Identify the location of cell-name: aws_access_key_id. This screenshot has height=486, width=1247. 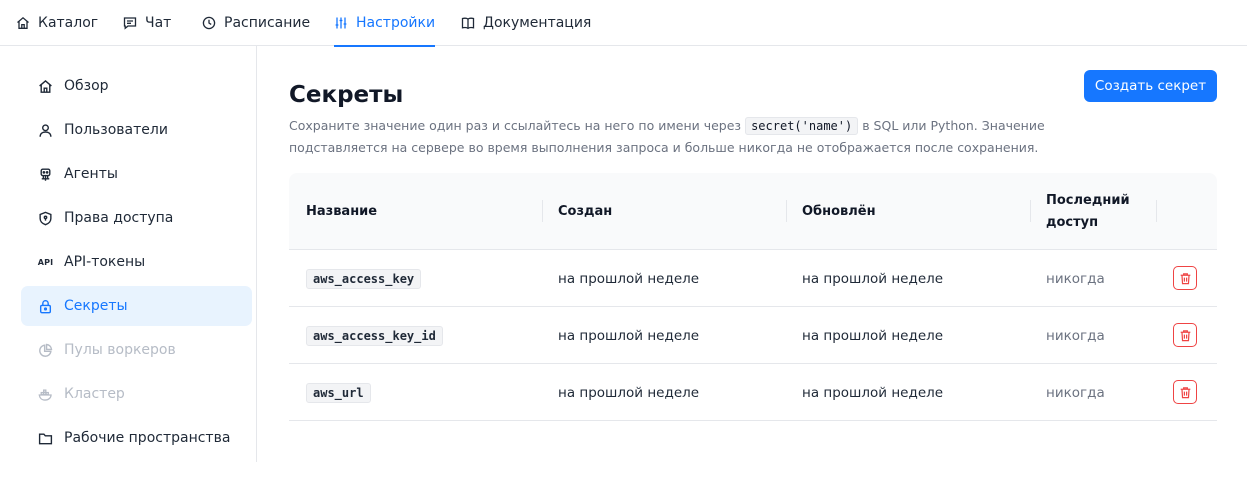
(374, 335).